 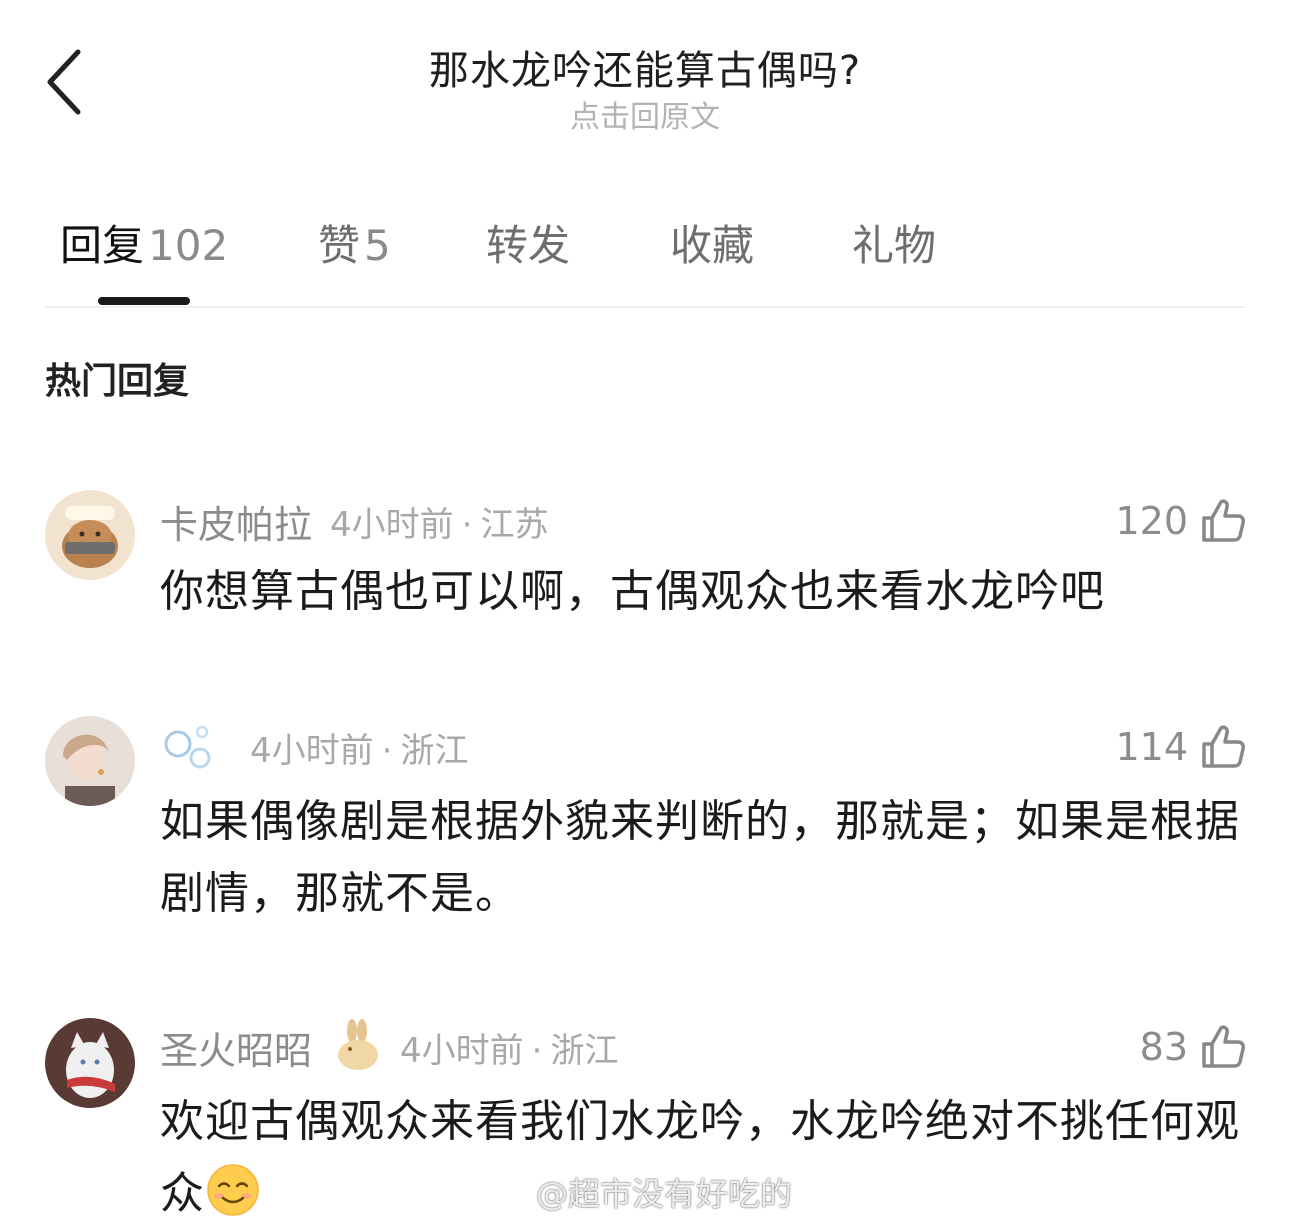 I want to click on tab-count: 102, so click(x=188, y=245).